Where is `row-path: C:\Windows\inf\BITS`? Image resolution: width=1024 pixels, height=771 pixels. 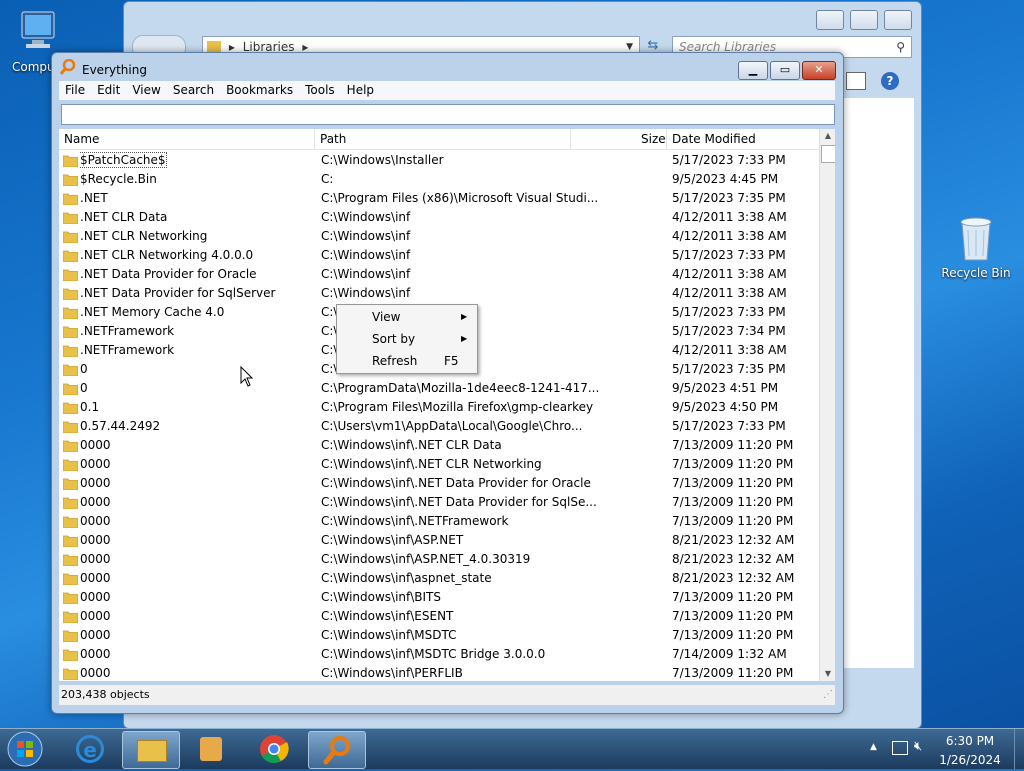
row-path: C:\Windows\inf\BITS is located at coordinates (381, 597).